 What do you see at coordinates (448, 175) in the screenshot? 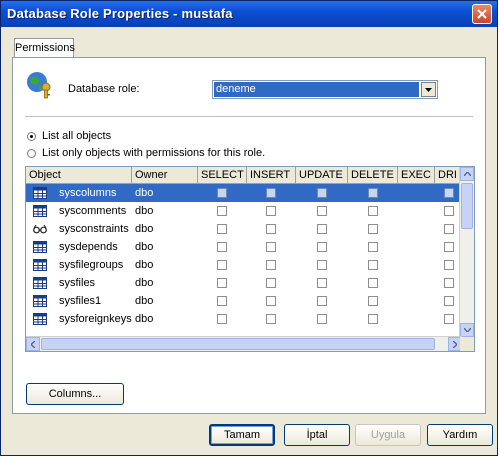
I see `col-dri: DRI` at bounding box center [448, 175].